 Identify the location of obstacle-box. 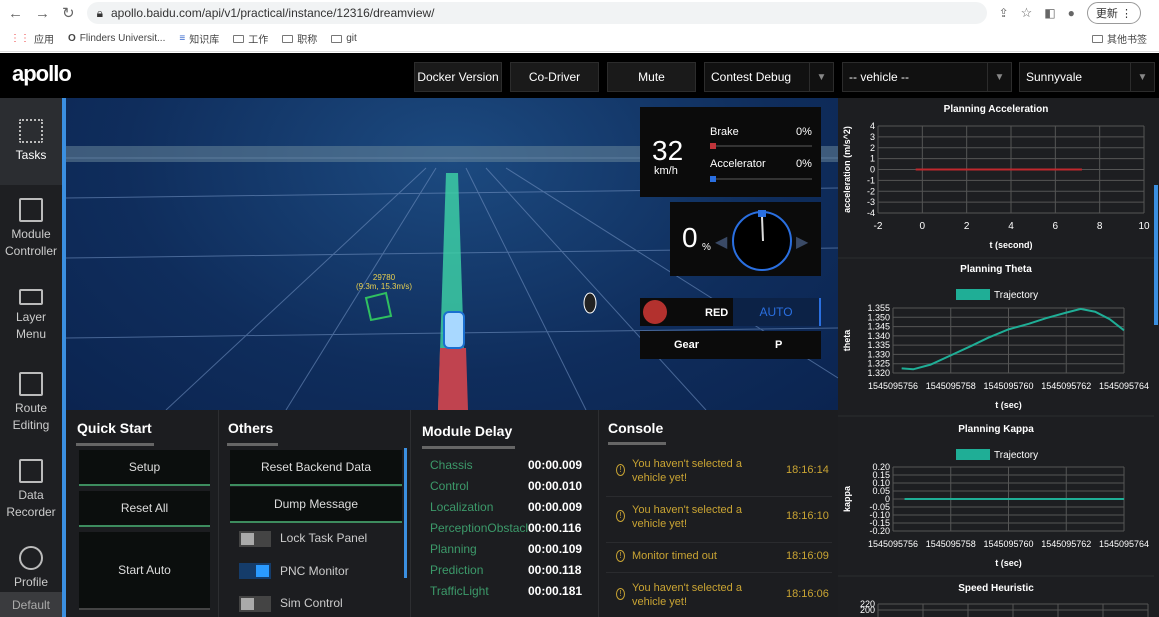
(378, 306).